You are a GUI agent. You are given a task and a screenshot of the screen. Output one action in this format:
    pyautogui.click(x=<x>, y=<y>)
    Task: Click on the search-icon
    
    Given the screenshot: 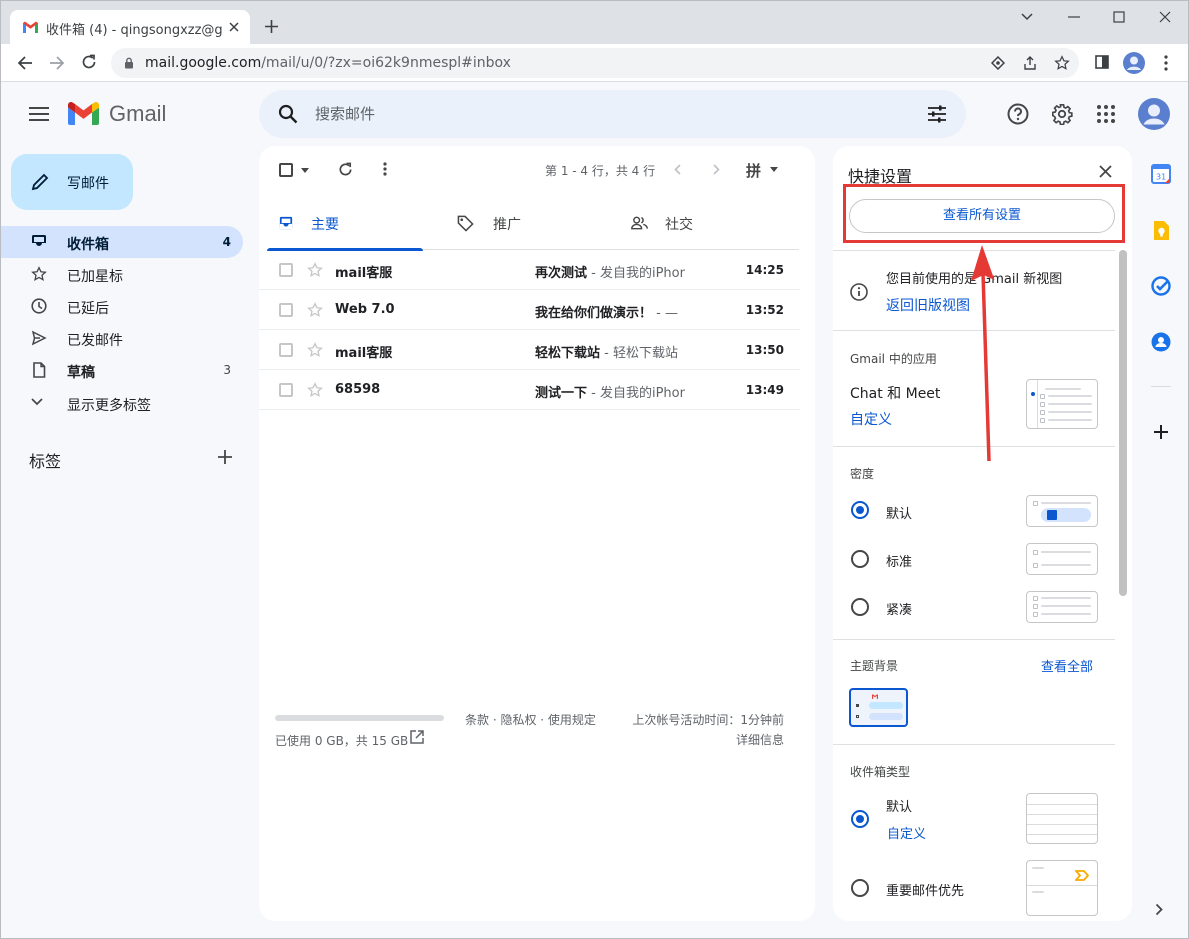 What is the action you would take?
    pyautogui.click(x=288, y=114)
    